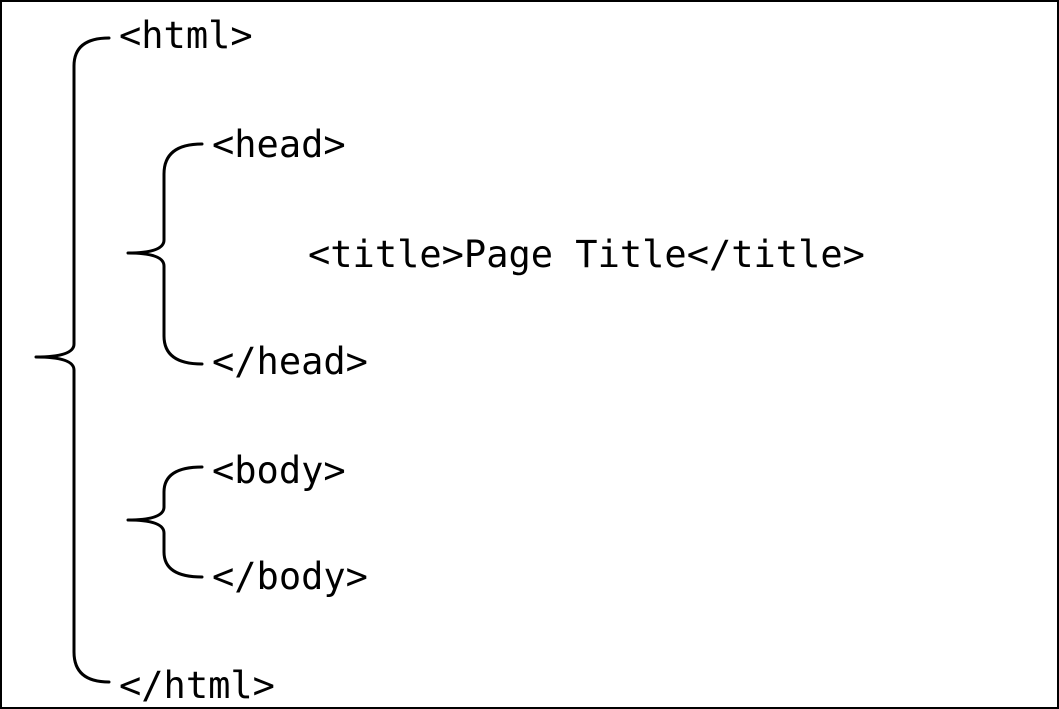 The image size is (1059, 709). Describe the element at coordinates (72, 360) in the screenshot. I see `html-brace` at that location.